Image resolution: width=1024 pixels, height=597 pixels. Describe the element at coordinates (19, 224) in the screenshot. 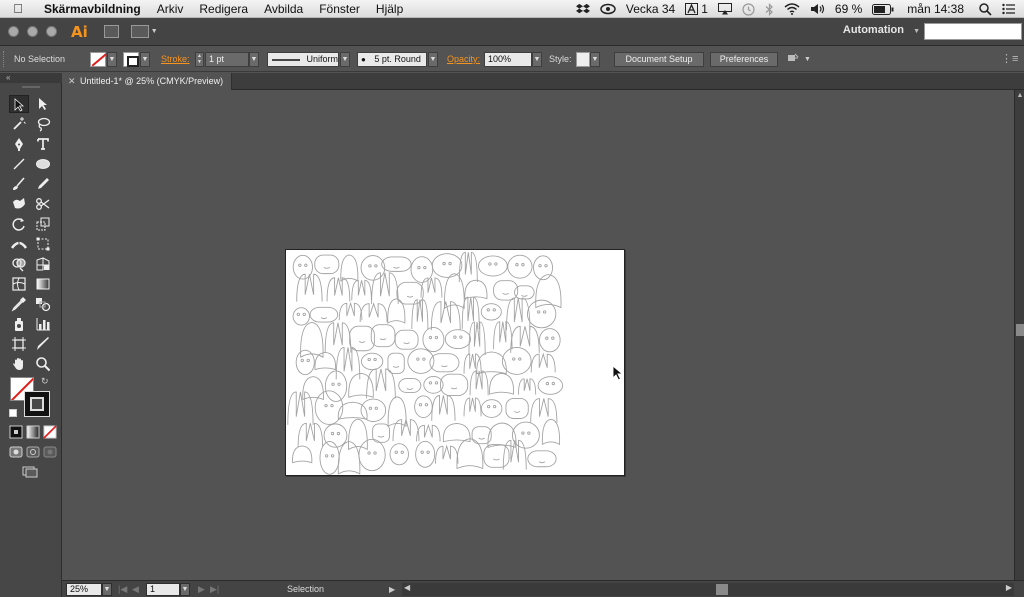

I see `rotate-tool-icon` at that location.